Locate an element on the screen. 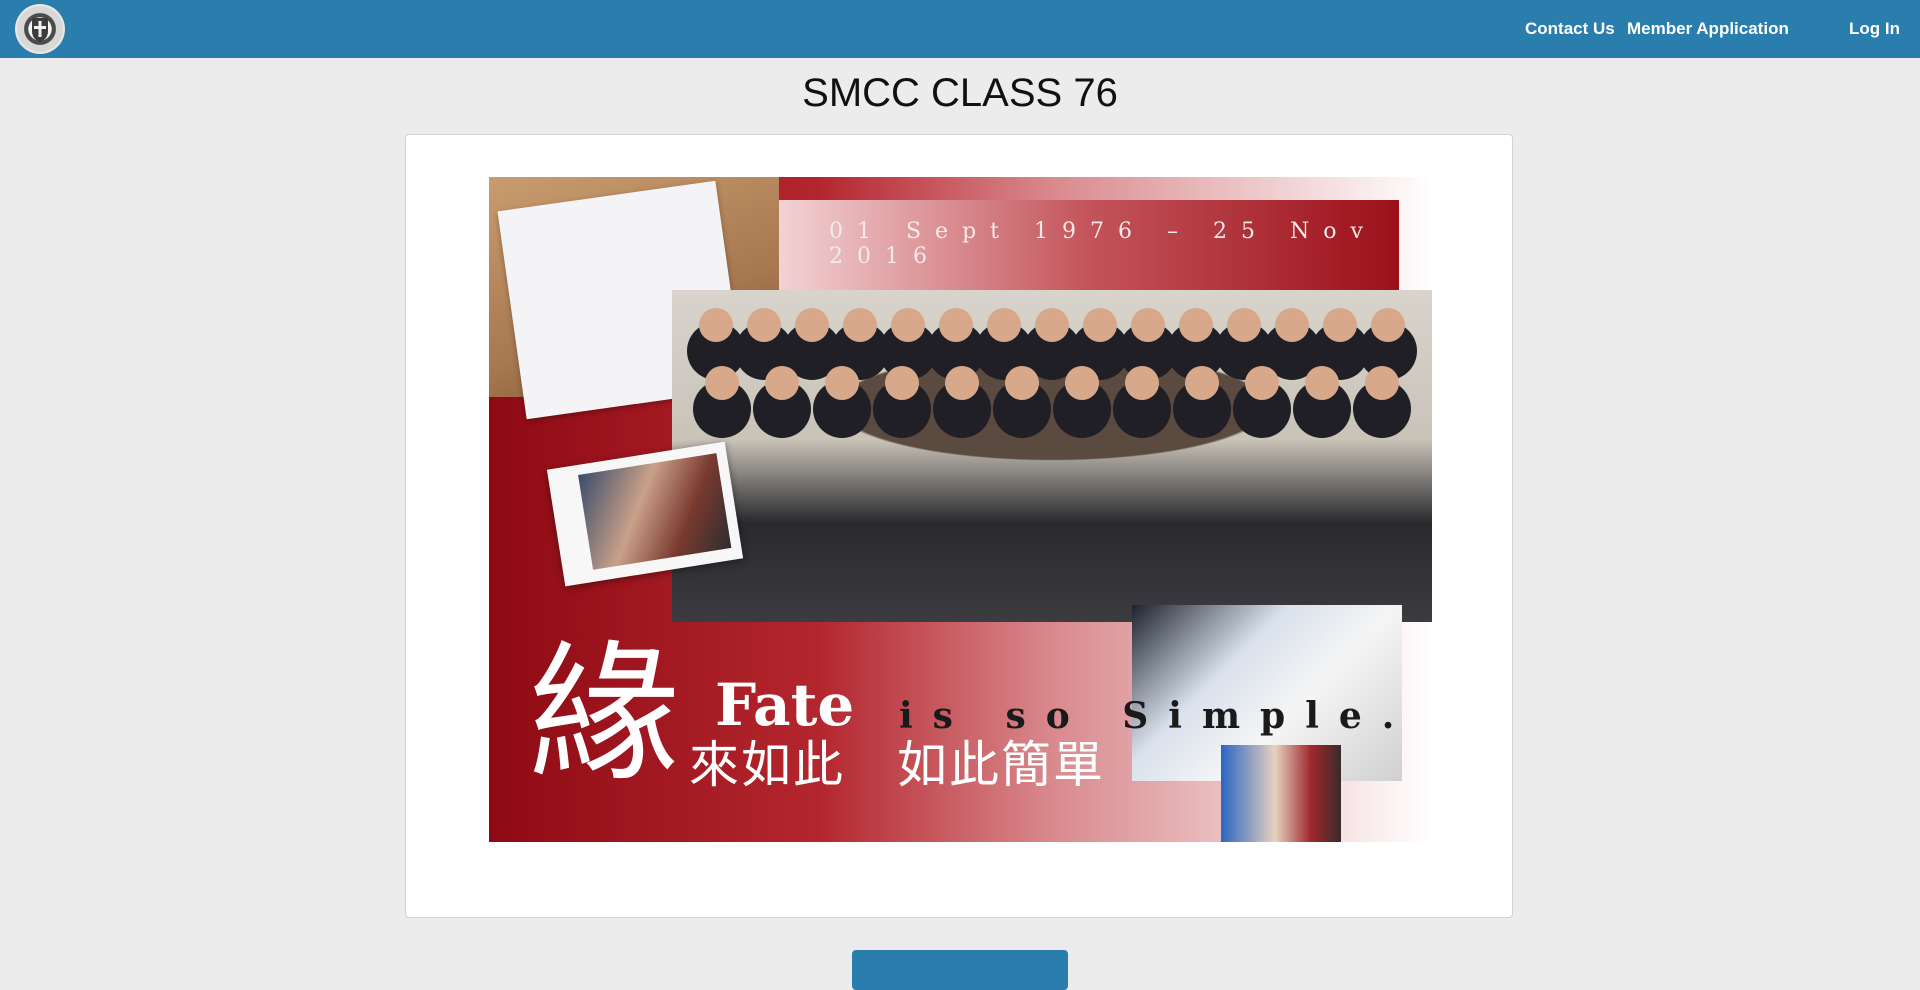 This screenshot has height=990, width=1920. member-application-link: Member Application is located at coordinates (1708, 29).